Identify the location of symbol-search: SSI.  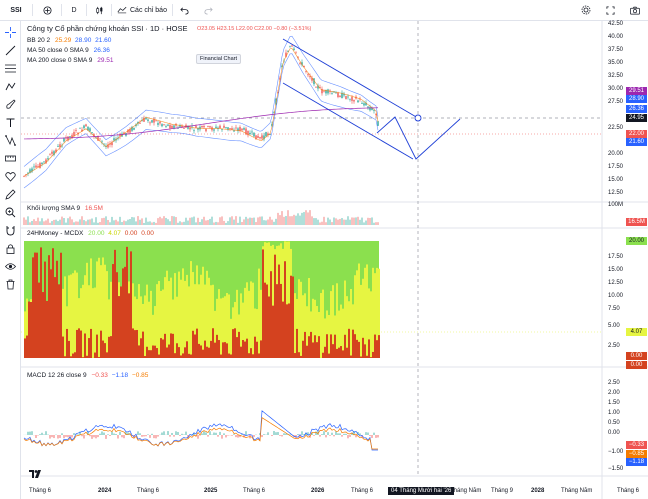
(16, 10).